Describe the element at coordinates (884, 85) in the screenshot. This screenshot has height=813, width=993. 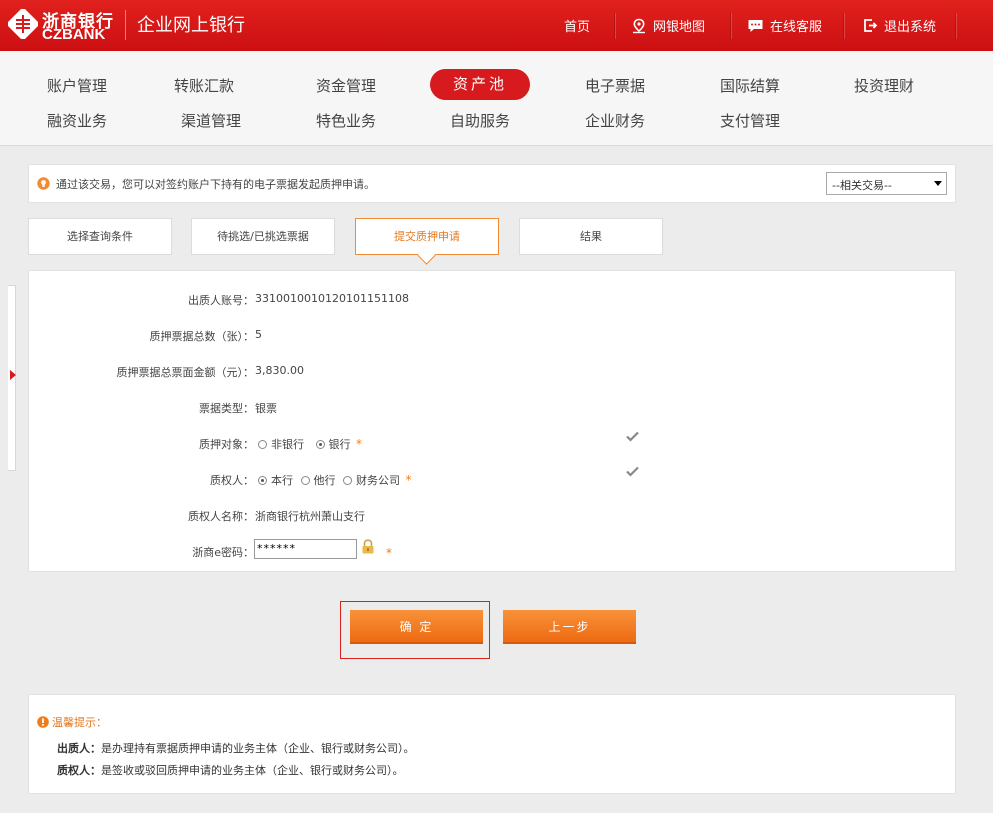
I see `menu-investment: 投资理财` at that location.